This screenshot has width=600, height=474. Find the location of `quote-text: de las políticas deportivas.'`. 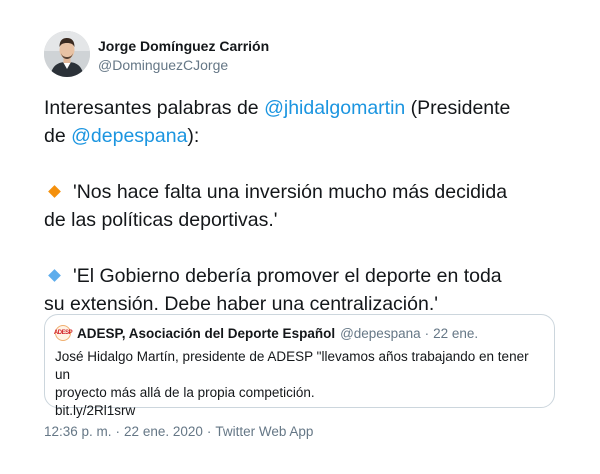

quote-text: de las políticas deportivas.' is located at coordinates (161, 220).